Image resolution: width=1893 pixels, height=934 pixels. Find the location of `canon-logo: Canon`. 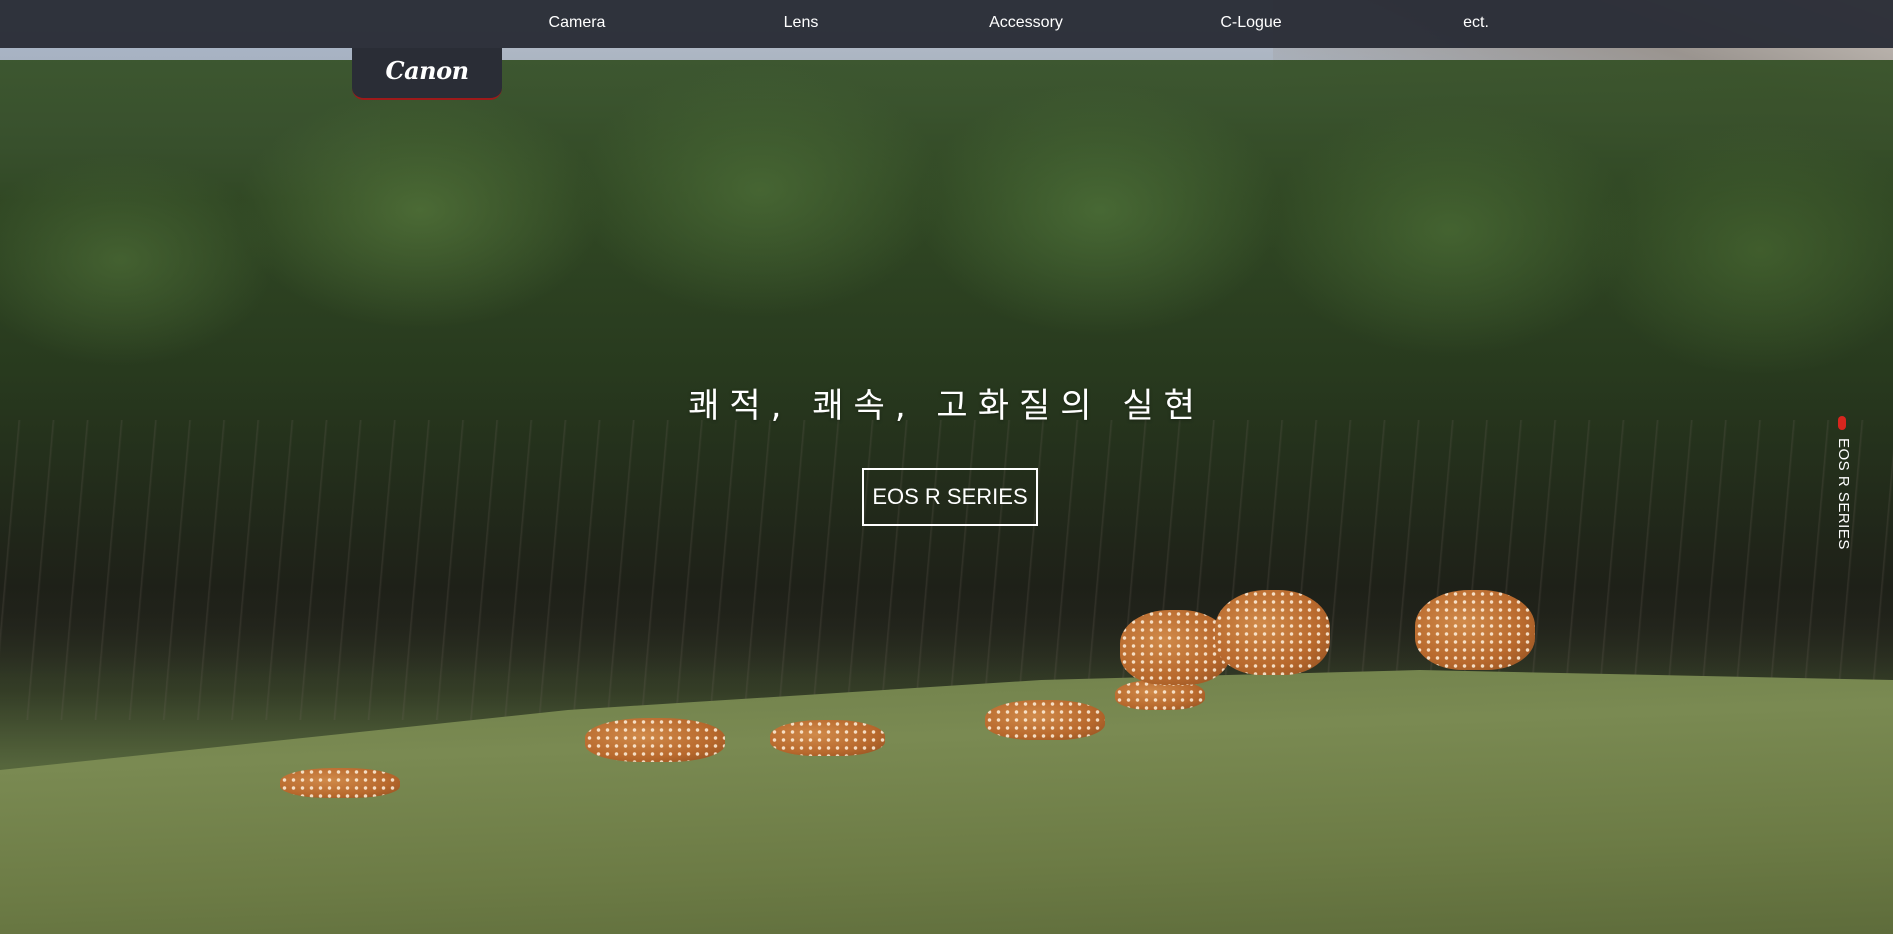

canon-logo: Canon is located at coordinates (427, 70).